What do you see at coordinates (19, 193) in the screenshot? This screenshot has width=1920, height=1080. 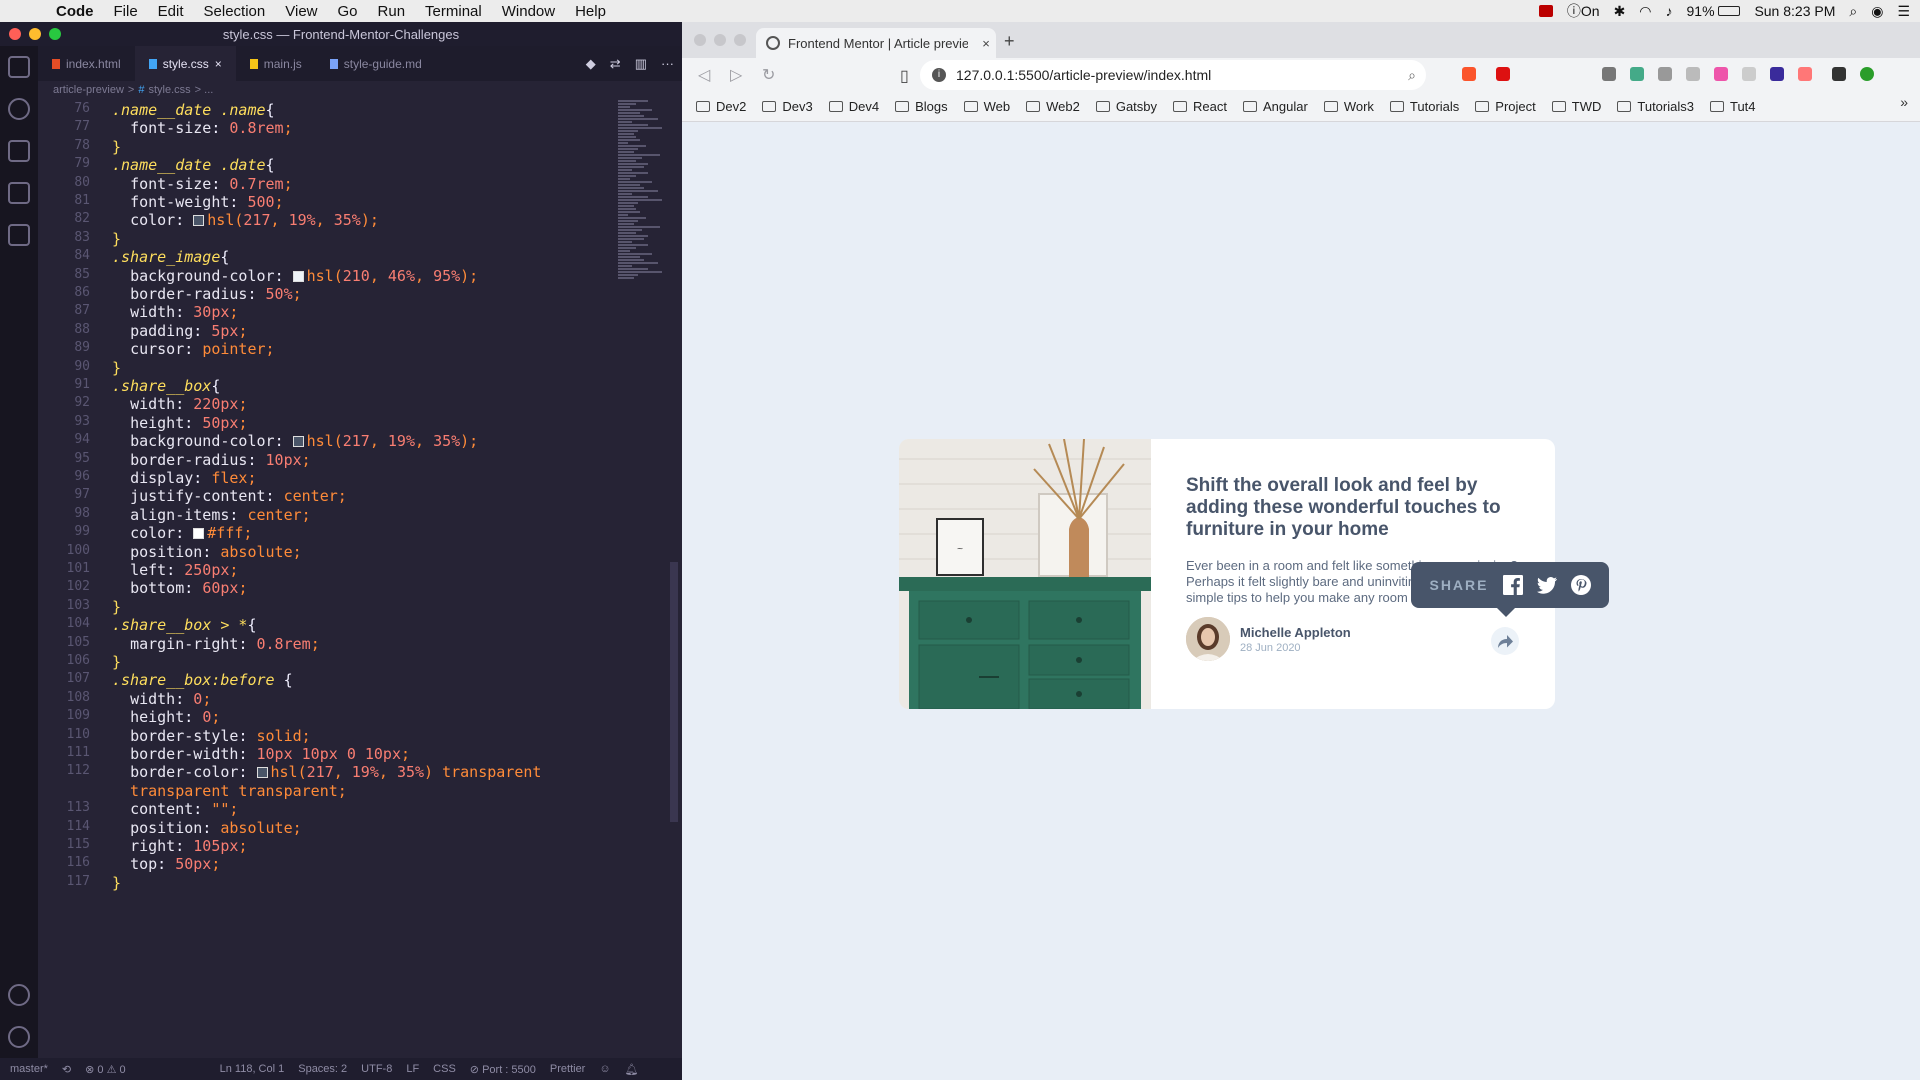 I see `run-debug-icon` at bounding box center [19, 193].